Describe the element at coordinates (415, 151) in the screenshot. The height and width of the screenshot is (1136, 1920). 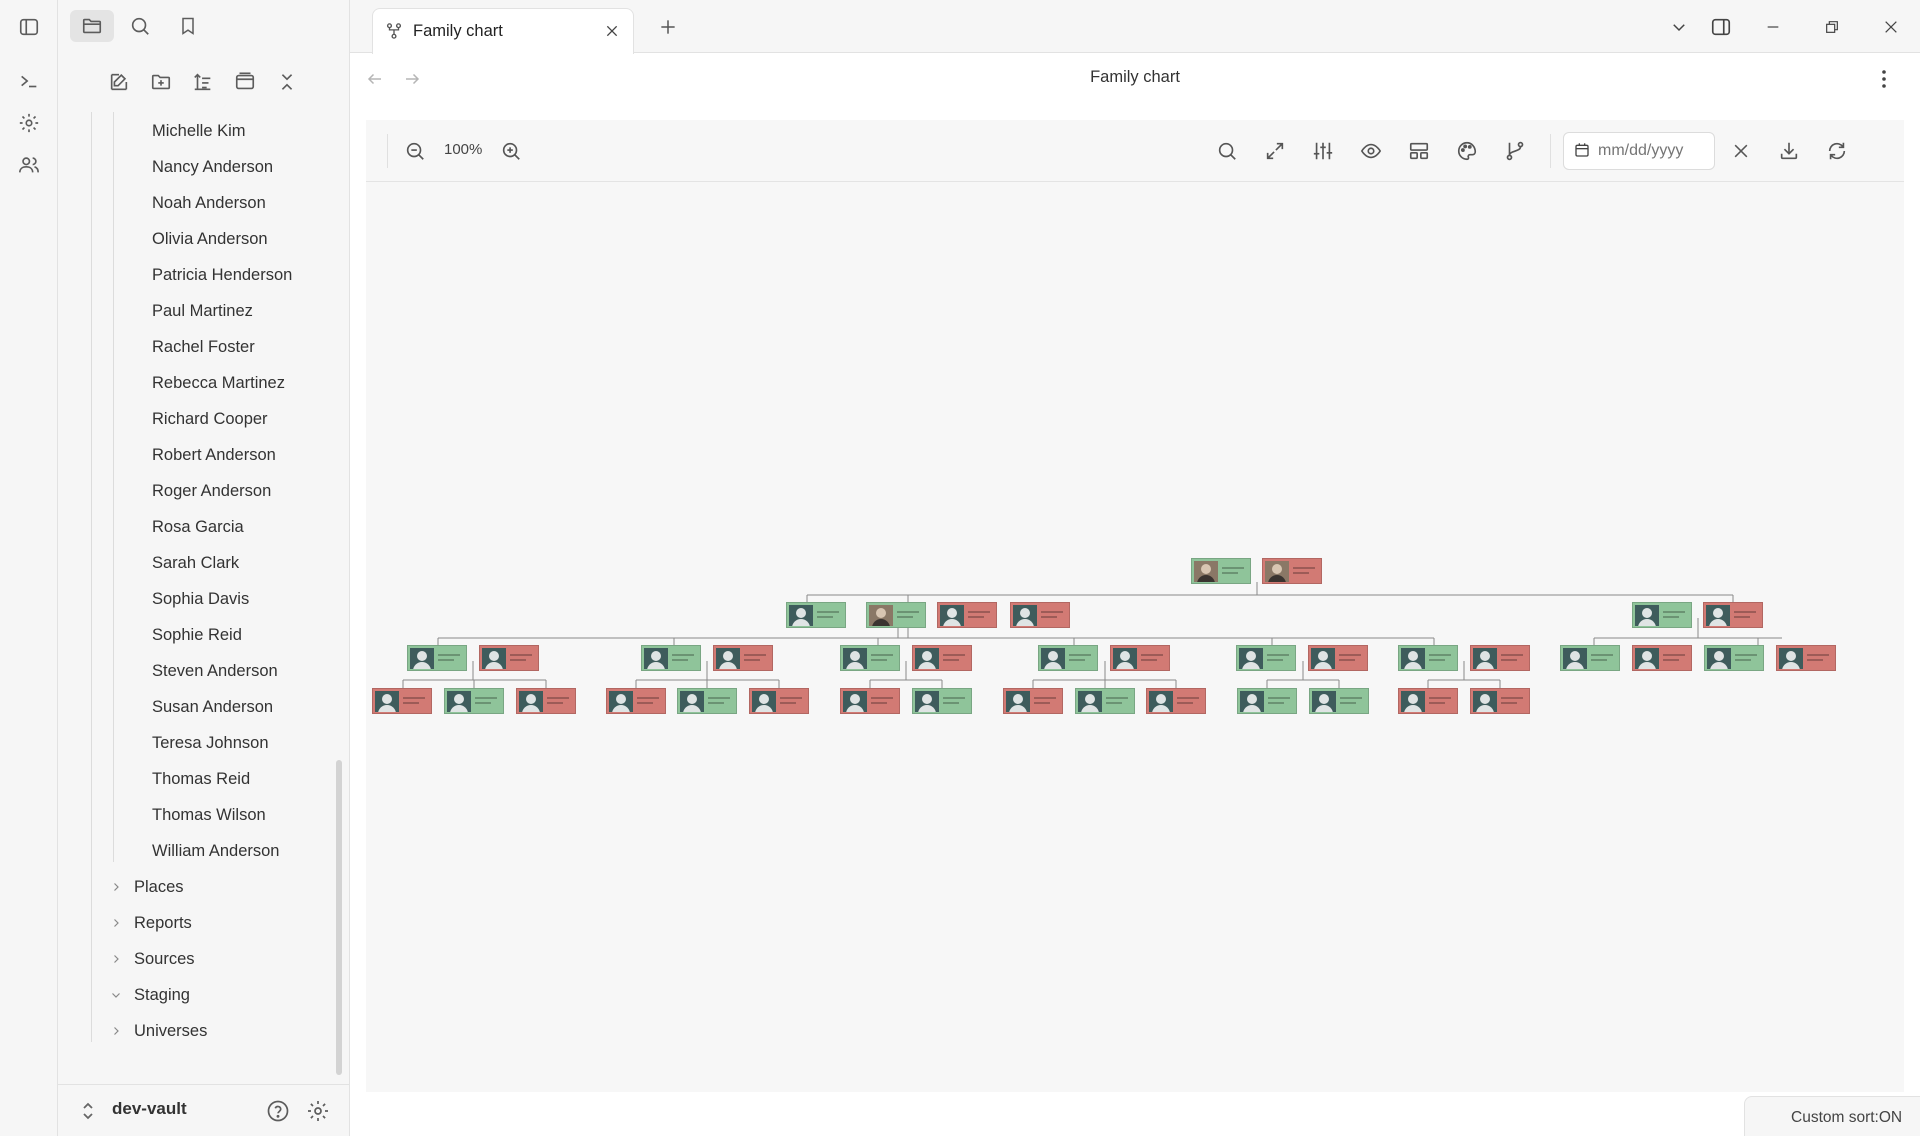
I see `zoom-out-icon` at that location.